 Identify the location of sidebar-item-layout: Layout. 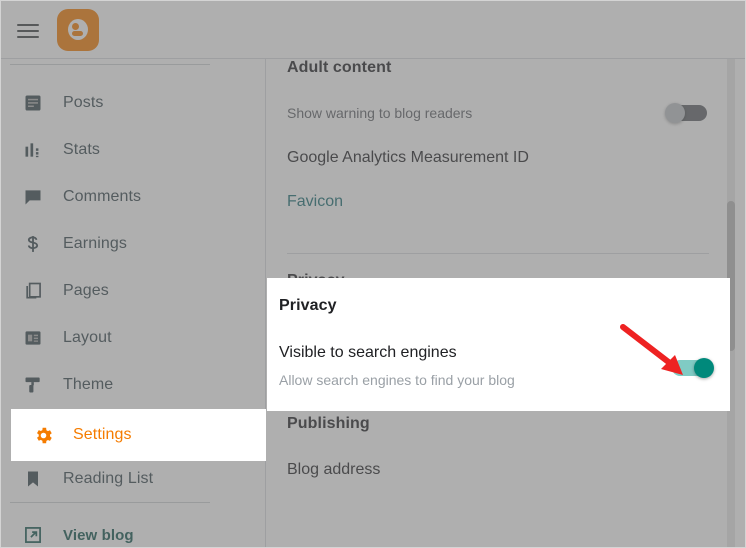
(133, 337).